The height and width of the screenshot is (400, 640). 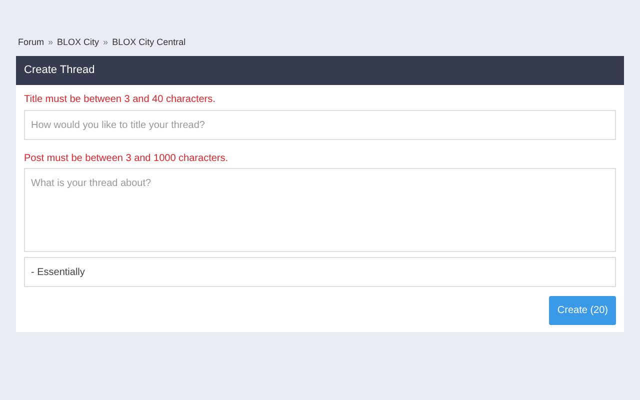 I want to click on breadcrumb-link: Forum, so click(x=31, y=43).